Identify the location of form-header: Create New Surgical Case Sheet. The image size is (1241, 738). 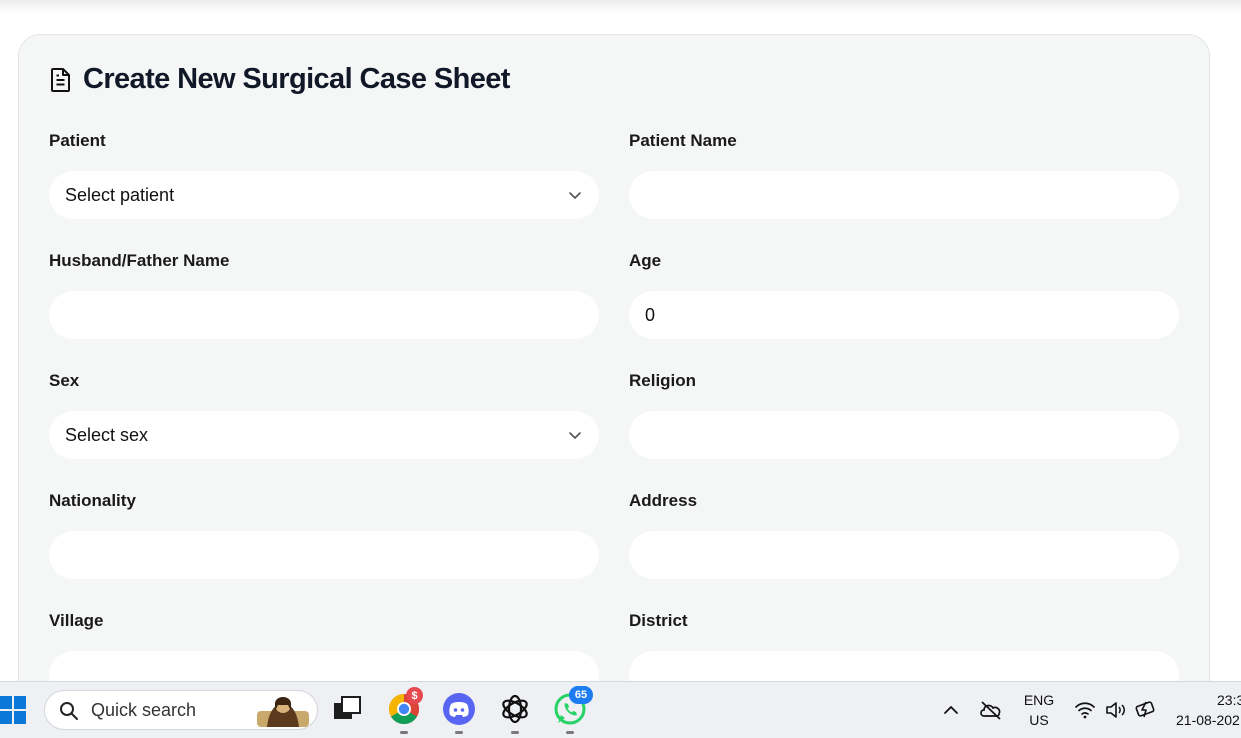
(279, 79).